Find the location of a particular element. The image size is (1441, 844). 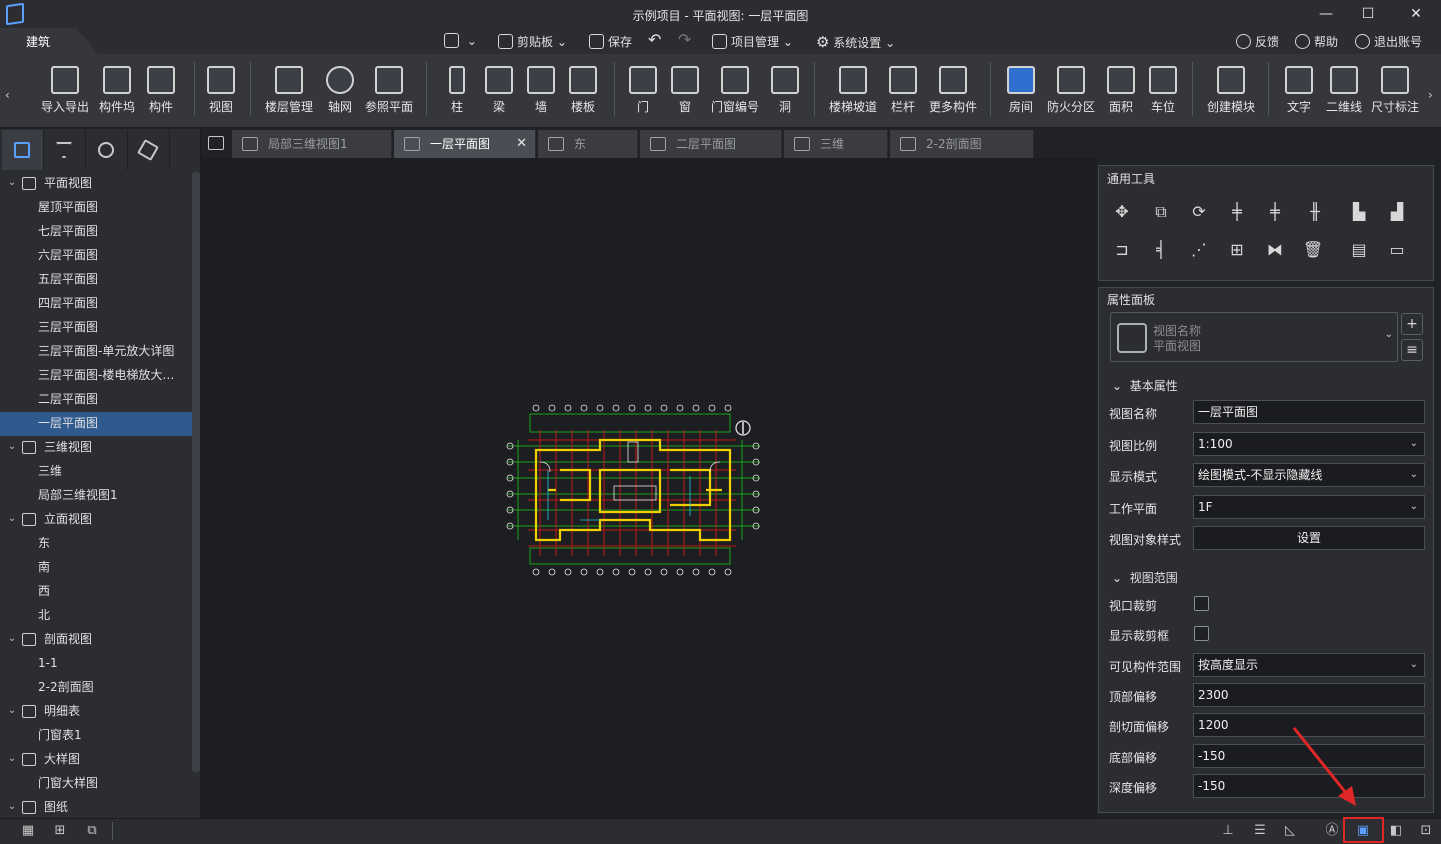

redo-button: ↷ is located at coordinates (684, 39).